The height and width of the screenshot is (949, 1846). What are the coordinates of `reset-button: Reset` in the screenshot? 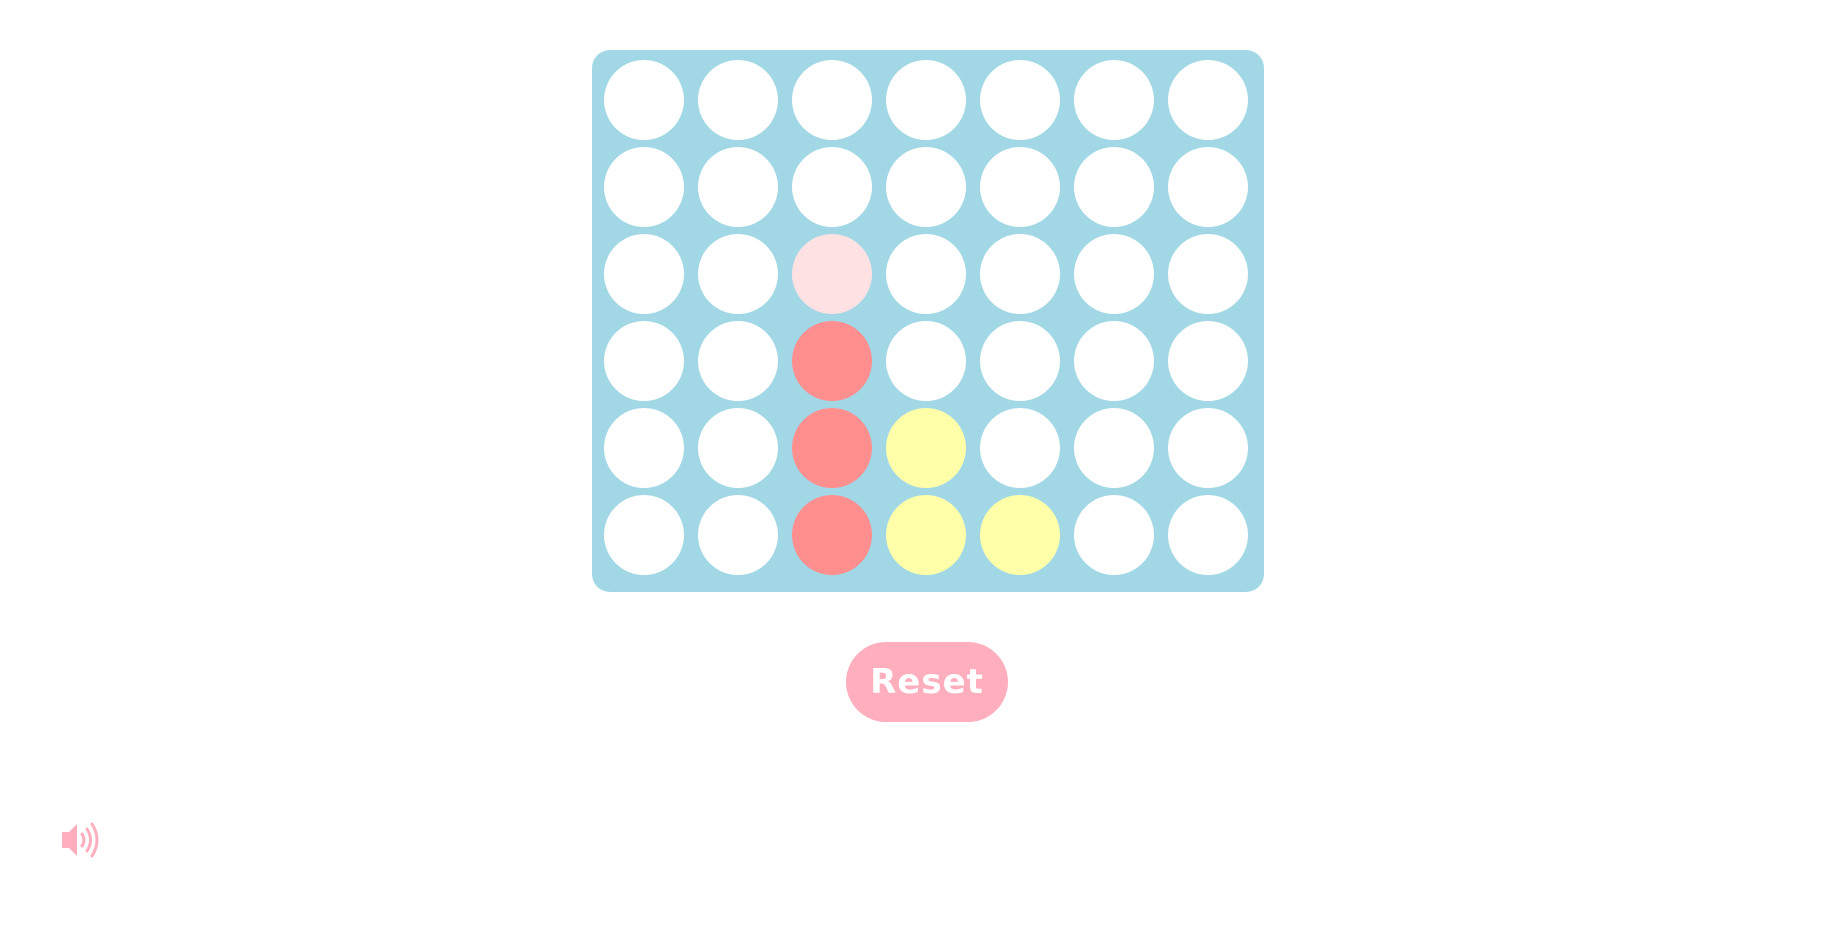 It's located at (927, 682).